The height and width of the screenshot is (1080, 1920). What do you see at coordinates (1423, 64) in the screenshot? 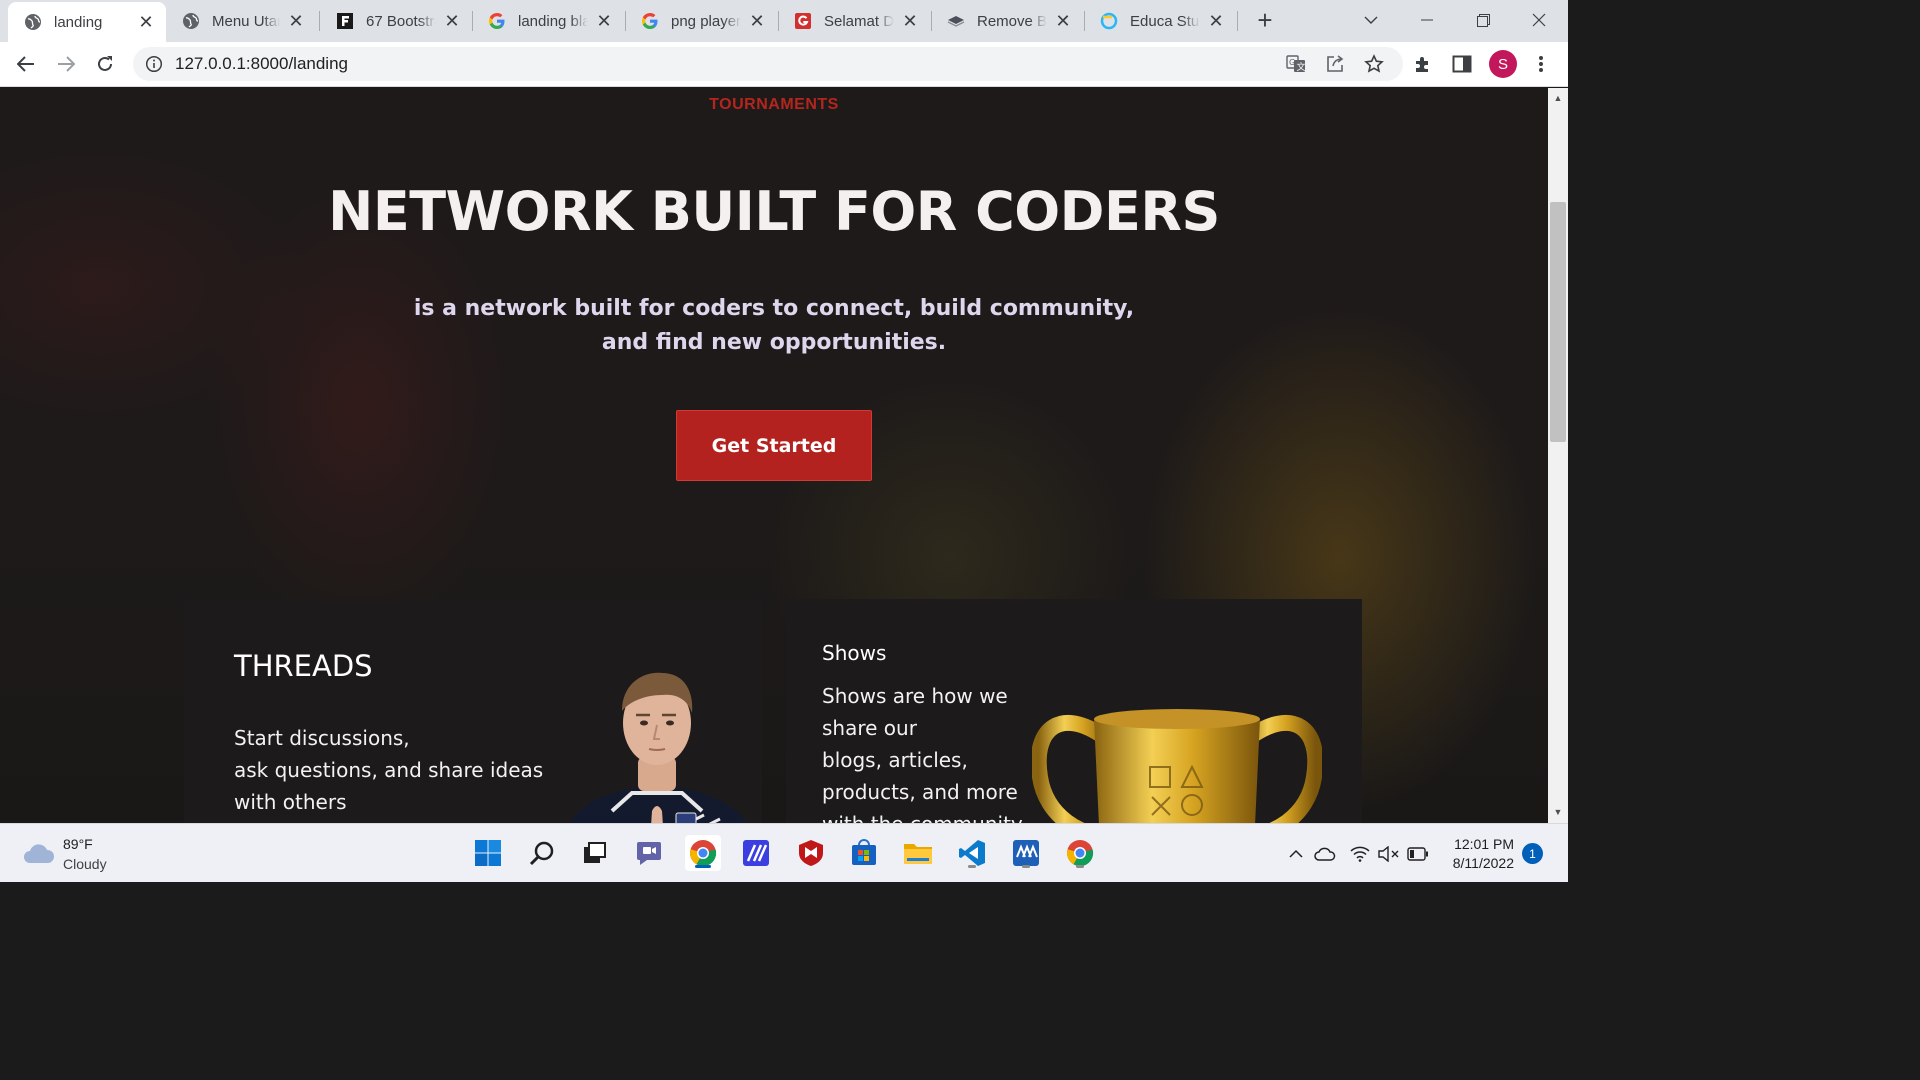
I see `extensions-puzzle-icon` at bounding box center [1423, 64].